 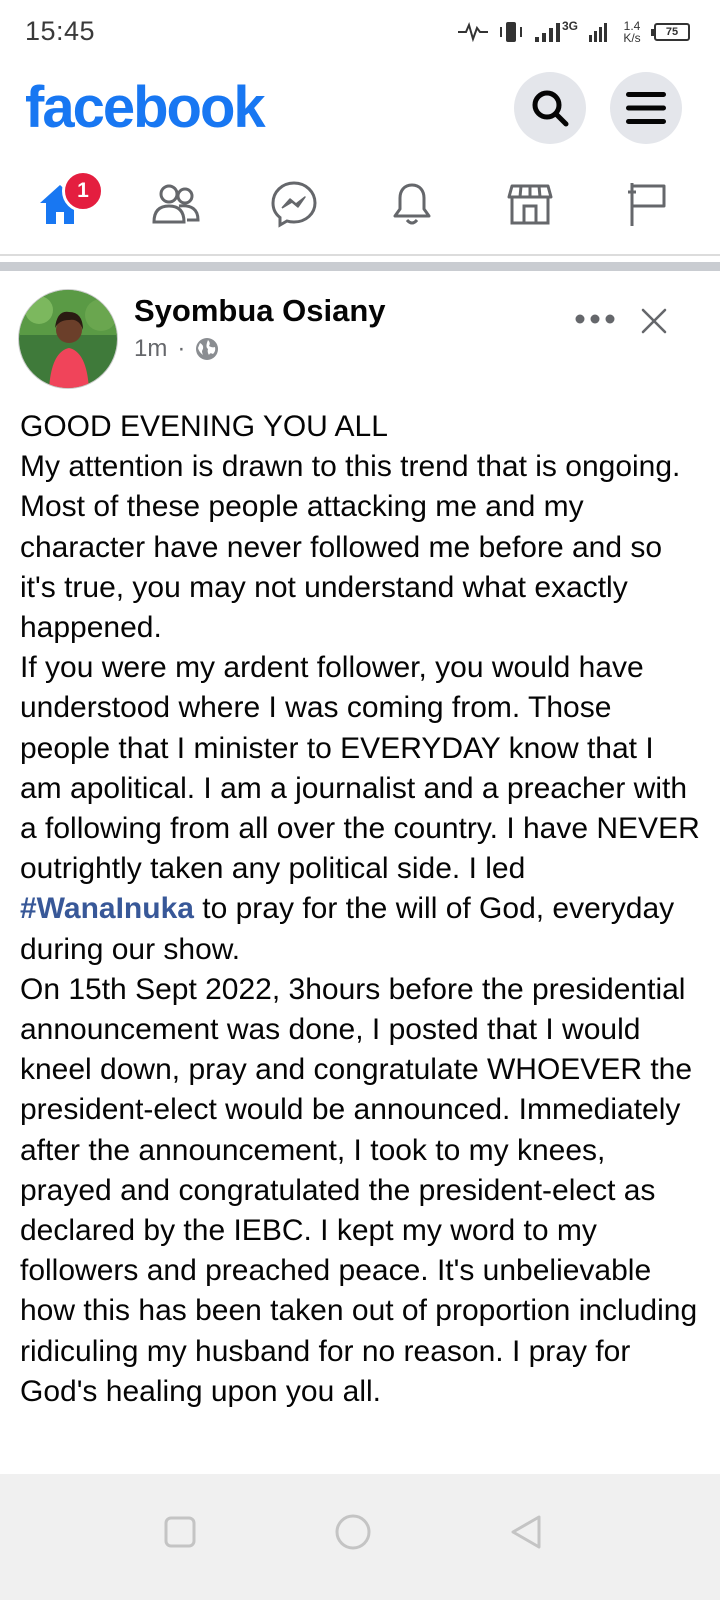 I want to click on search-icon, so click(x=550, y=108).